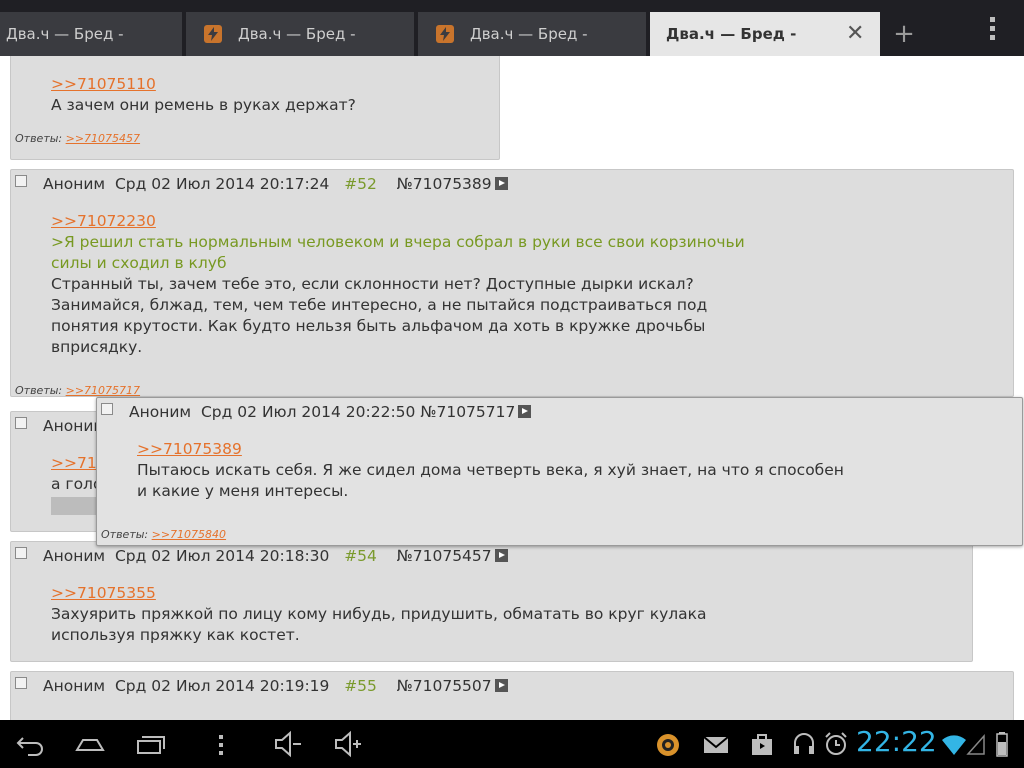  Describe the element at coordinates (896, 741) in the screenshot. I see `status-clock: 22:22` at that location.